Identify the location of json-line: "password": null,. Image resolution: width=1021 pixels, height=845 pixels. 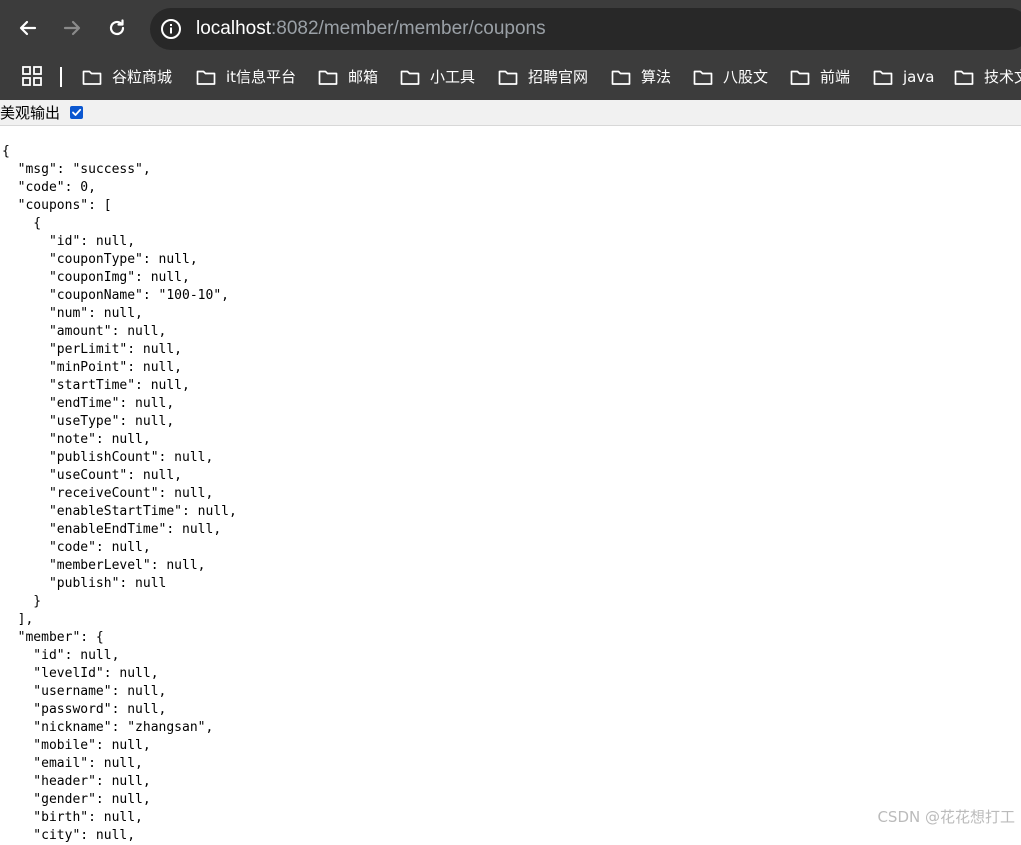
(84, 709).